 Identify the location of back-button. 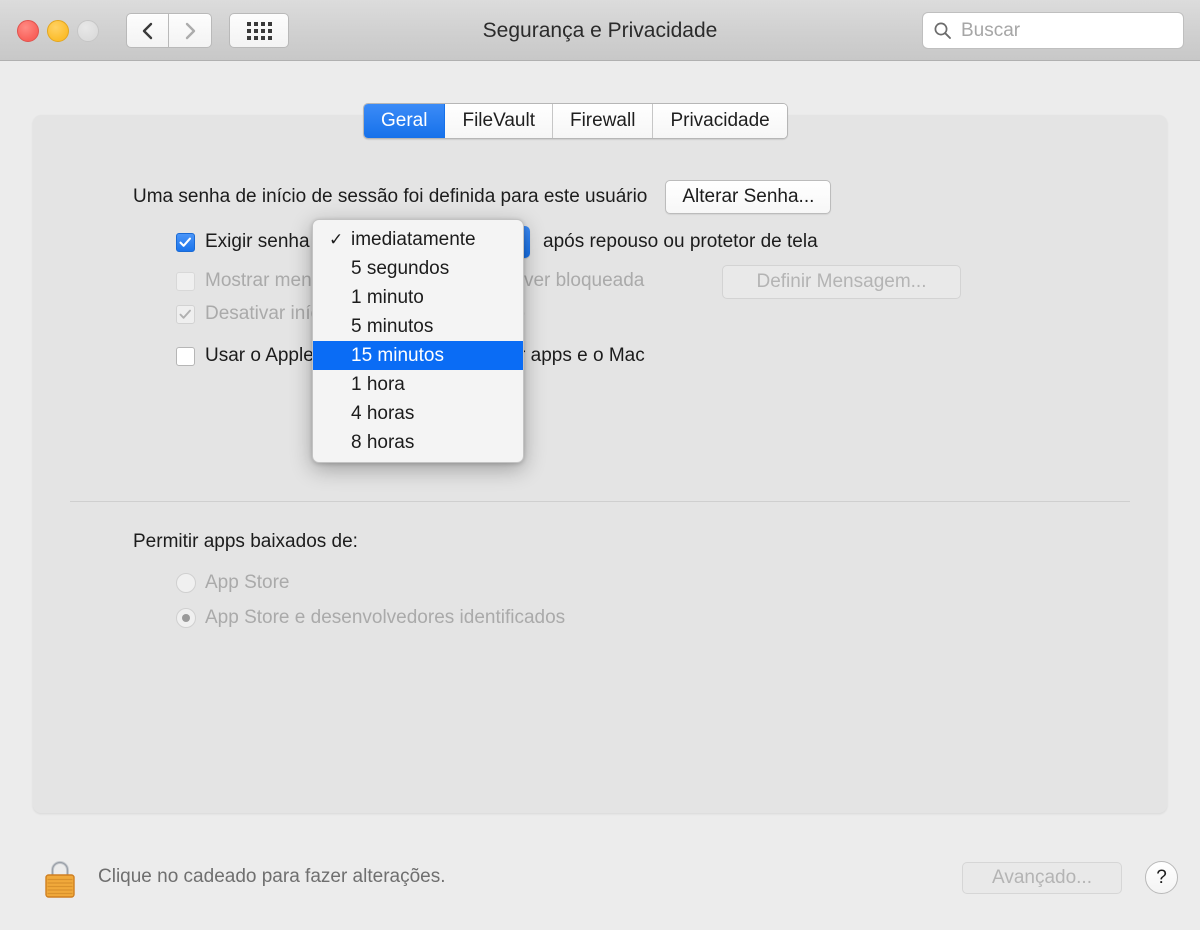
(147, 30).